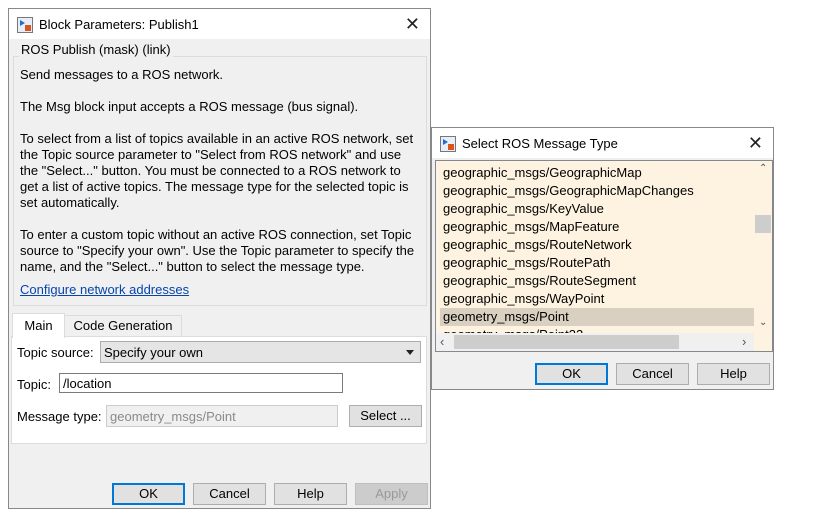  What do you see at coordinates (763, 247) in the screenshot?
I see `vertical-scrollbar: ⌃ ⌄` at bounding box center [763, 247].